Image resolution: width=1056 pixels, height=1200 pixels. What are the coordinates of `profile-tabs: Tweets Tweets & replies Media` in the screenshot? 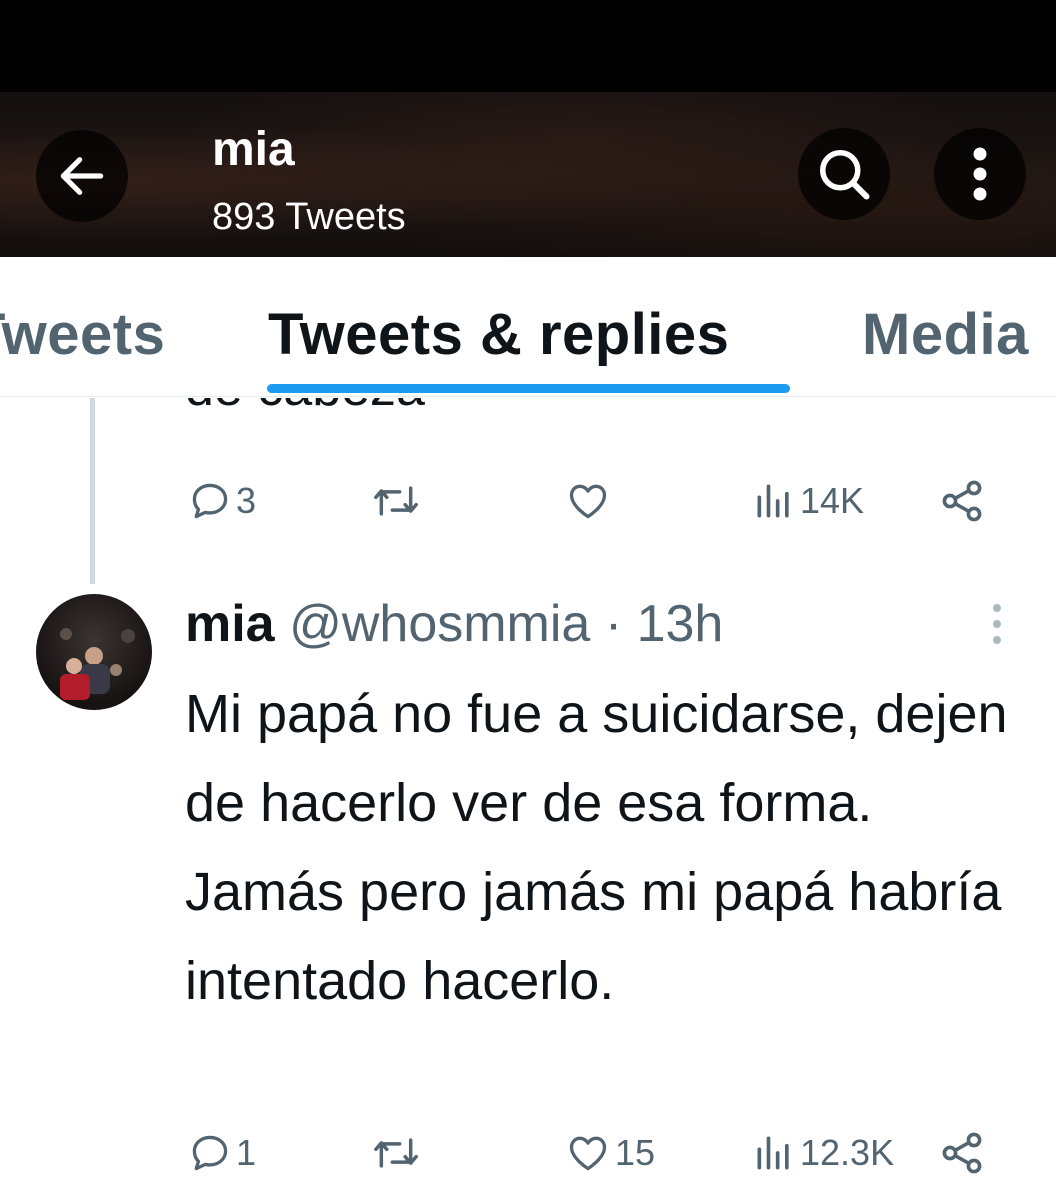 It's located at (528, 327).